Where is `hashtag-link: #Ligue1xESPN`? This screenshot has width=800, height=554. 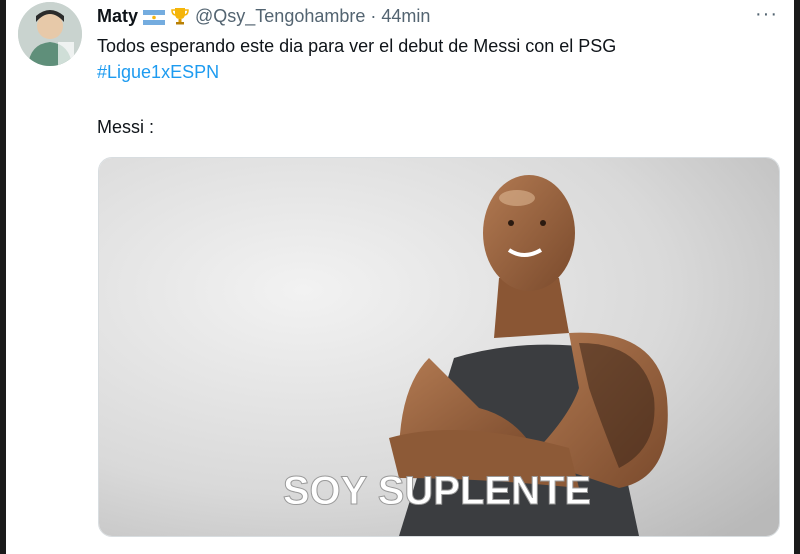
hashtag-link: #Ligue1xESPN is located at coordinates (158, 72).